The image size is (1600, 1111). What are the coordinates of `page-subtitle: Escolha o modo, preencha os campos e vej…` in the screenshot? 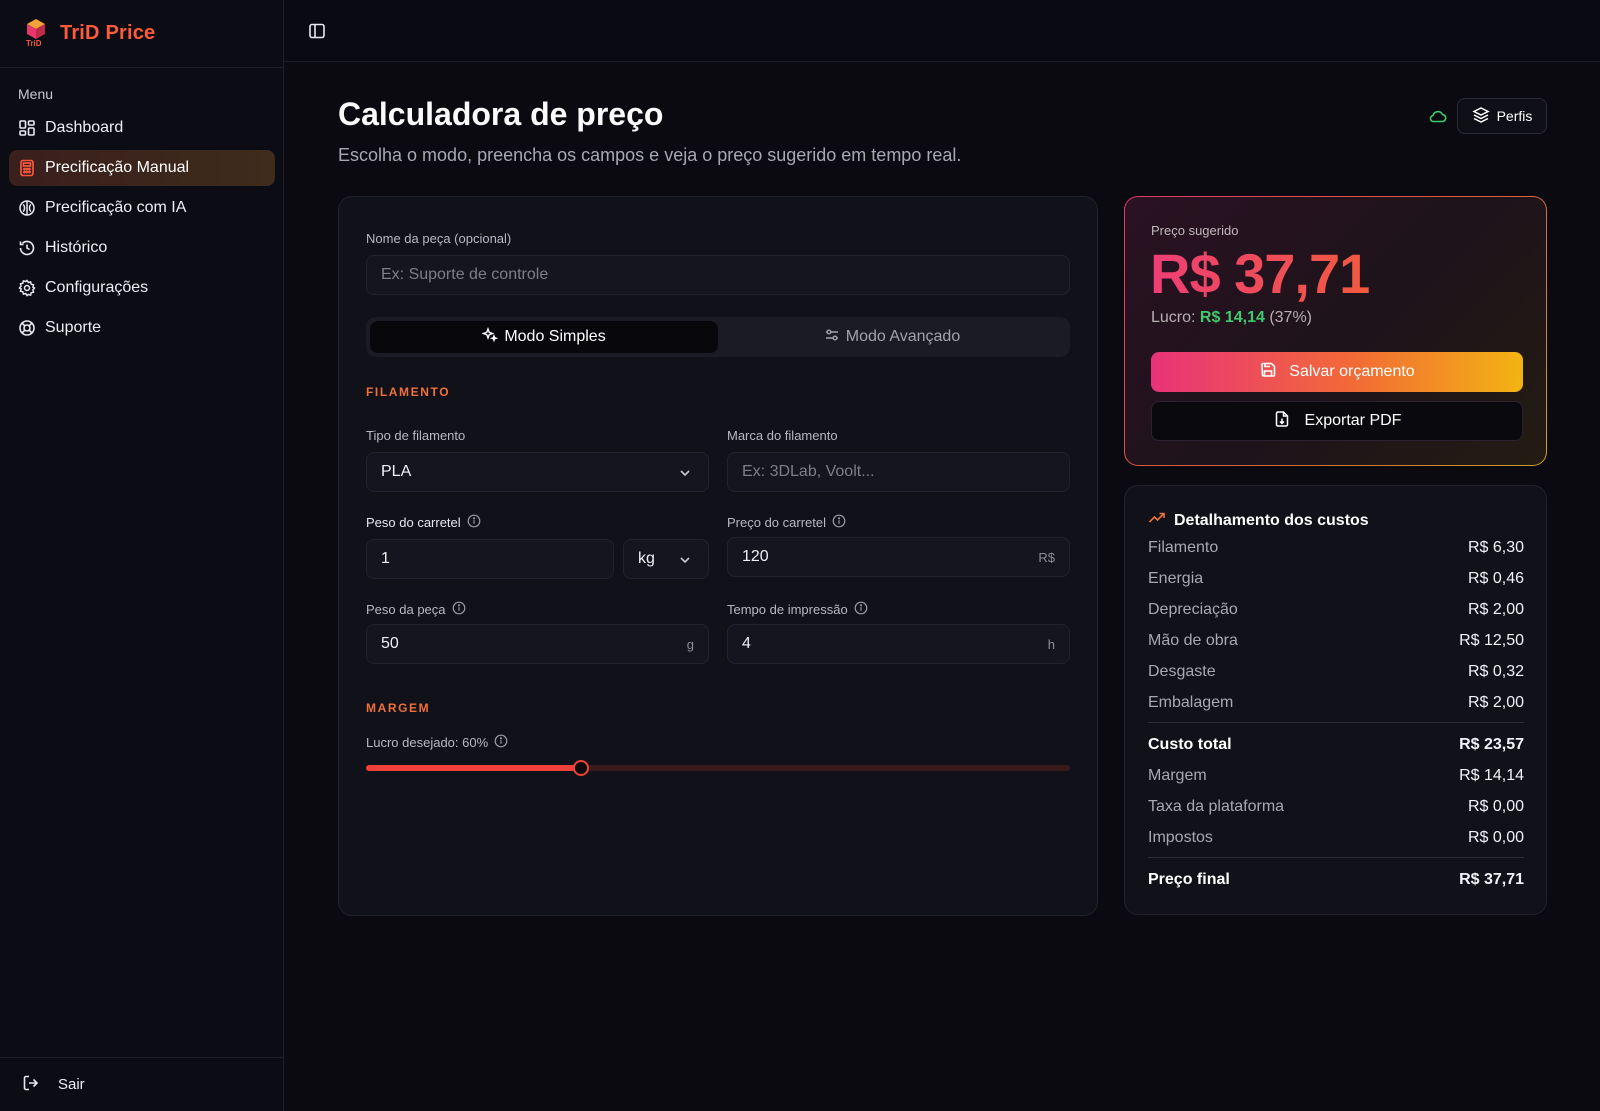 It's located at (650, 155).